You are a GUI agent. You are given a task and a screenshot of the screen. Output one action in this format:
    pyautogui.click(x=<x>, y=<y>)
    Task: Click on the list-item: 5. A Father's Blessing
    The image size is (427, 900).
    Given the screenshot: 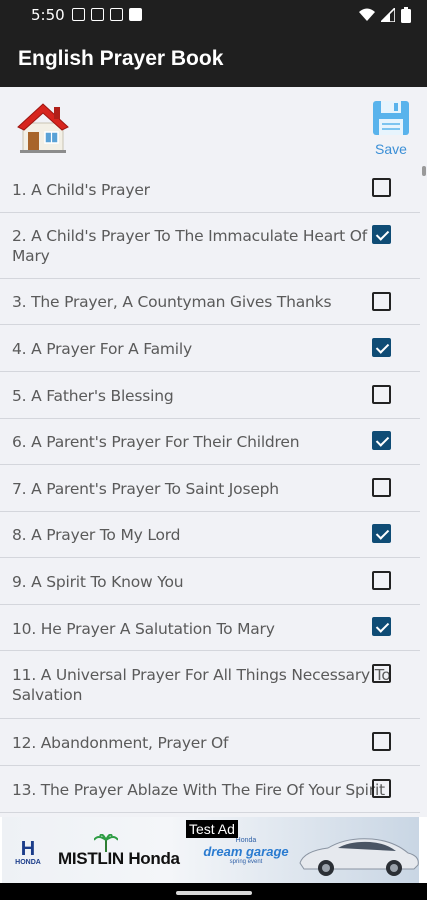 What is the action you would take?
    pyautogui.click(x=210, y=395)
    